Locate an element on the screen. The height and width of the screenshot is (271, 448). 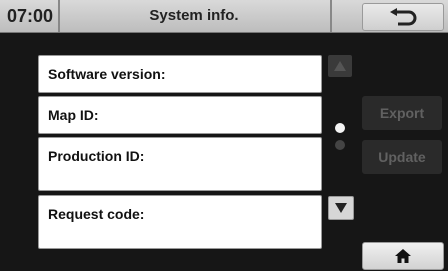
clock: 07:00 is located at coordinates (30, 16).